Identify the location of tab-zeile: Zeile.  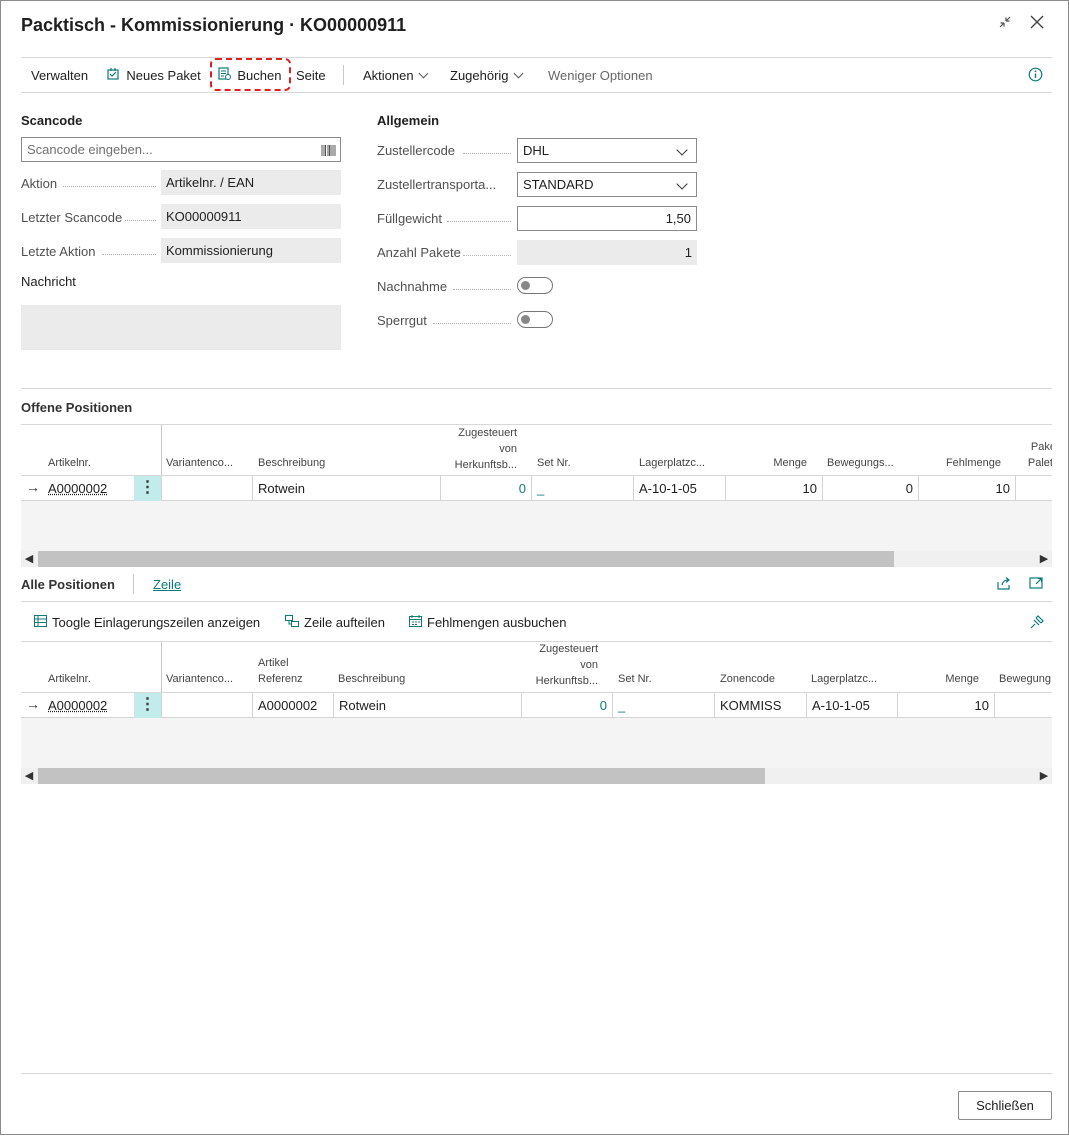
(167, 585).